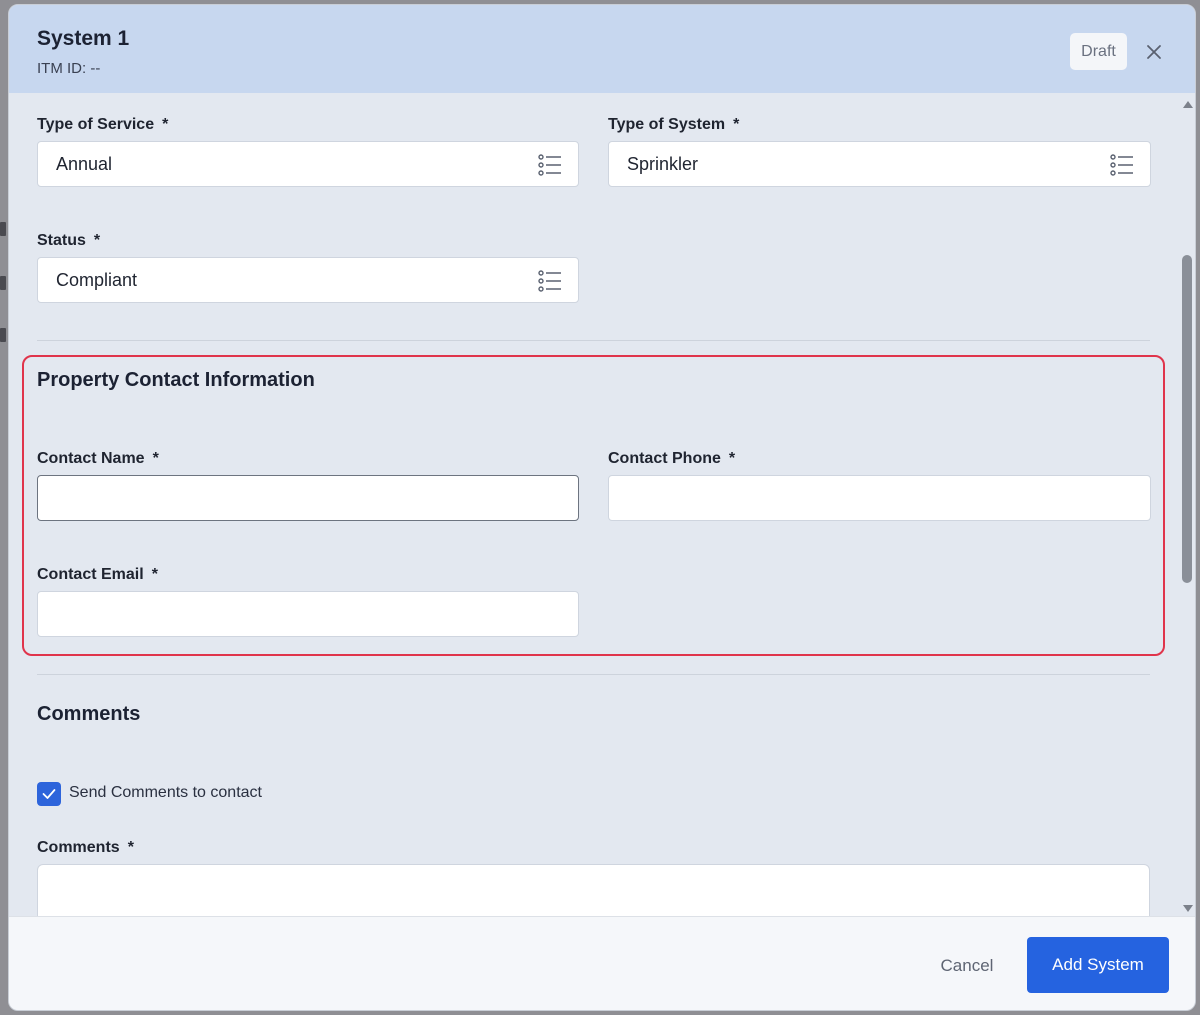  I want to click on send-comments-label: Send Comments to contact, so click(165, 793).